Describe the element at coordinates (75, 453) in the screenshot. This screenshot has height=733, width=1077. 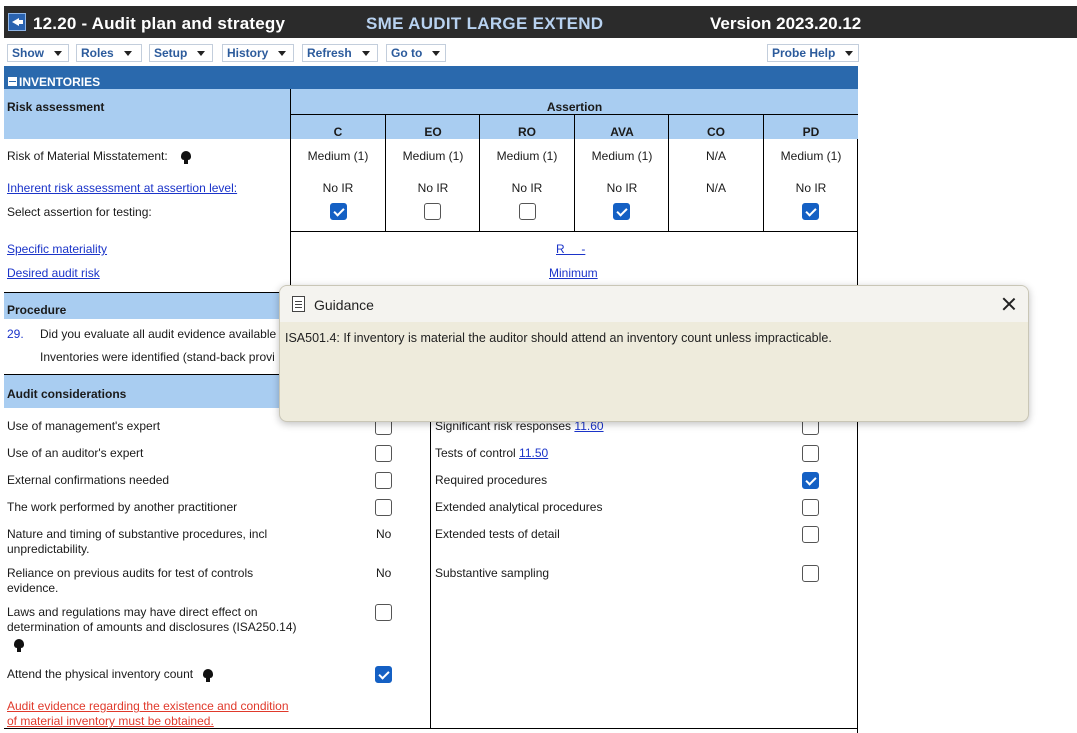
I see `consideration-label: Use of an auditor's expert` at that location.